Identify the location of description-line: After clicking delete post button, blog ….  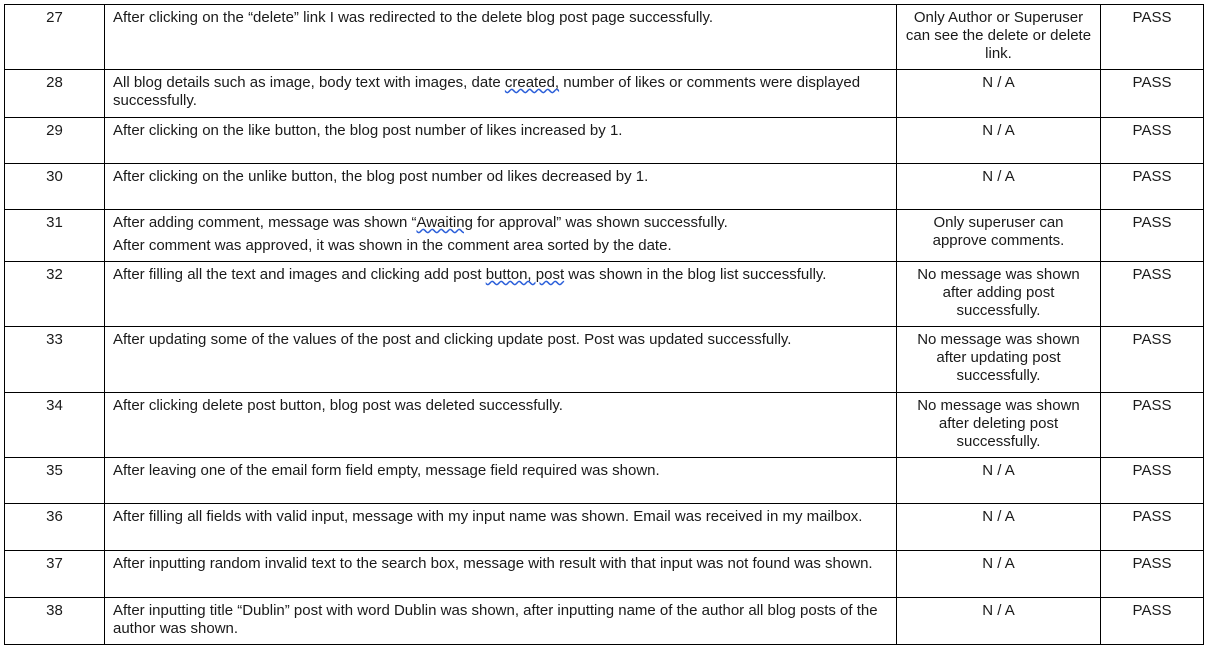
(500, 406).